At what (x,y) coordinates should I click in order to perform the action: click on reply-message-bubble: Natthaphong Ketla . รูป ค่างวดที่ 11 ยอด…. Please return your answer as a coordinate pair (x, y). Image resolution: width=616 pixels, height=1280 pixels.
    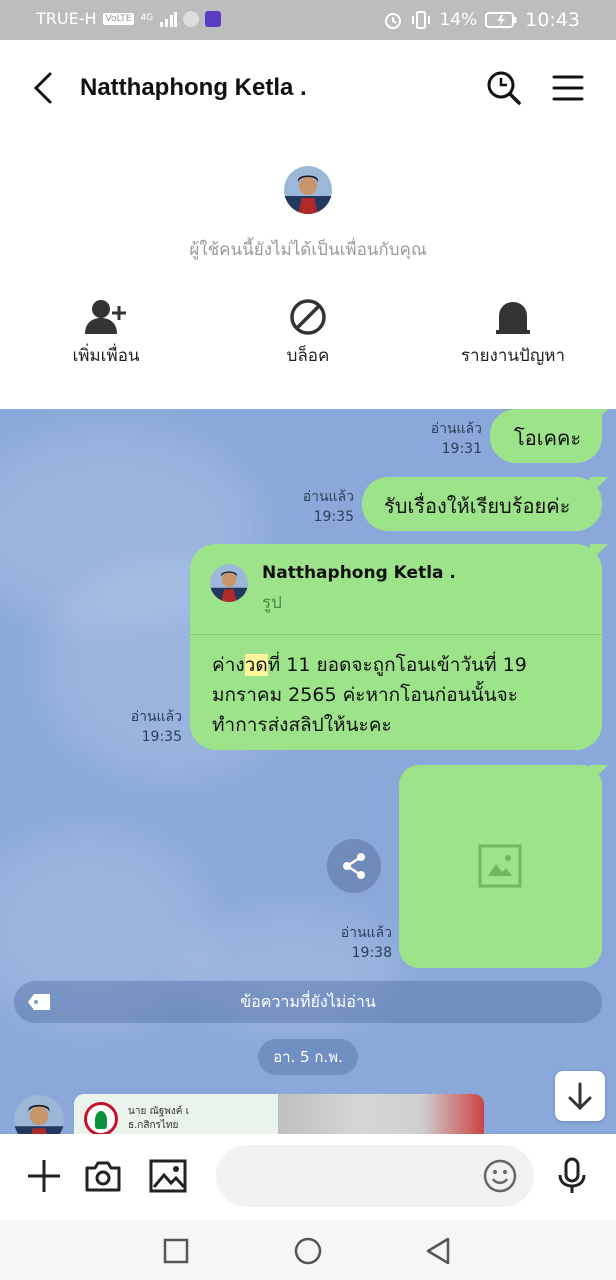
    Looking at the image, I should click on (399, 647).